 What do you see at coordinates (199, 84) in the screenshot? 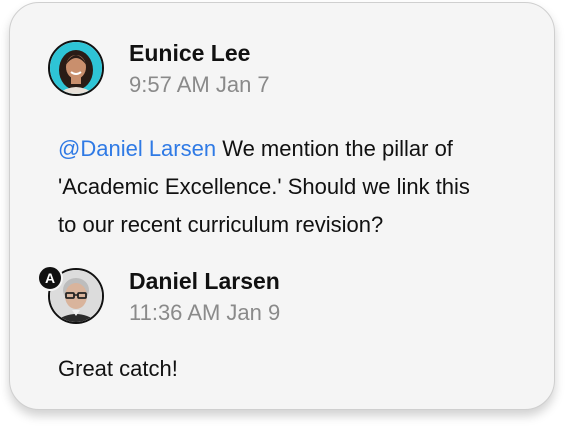
I see `comment-timestamp: 9:57 AM Jan 7` at bounding box center [199, 84].